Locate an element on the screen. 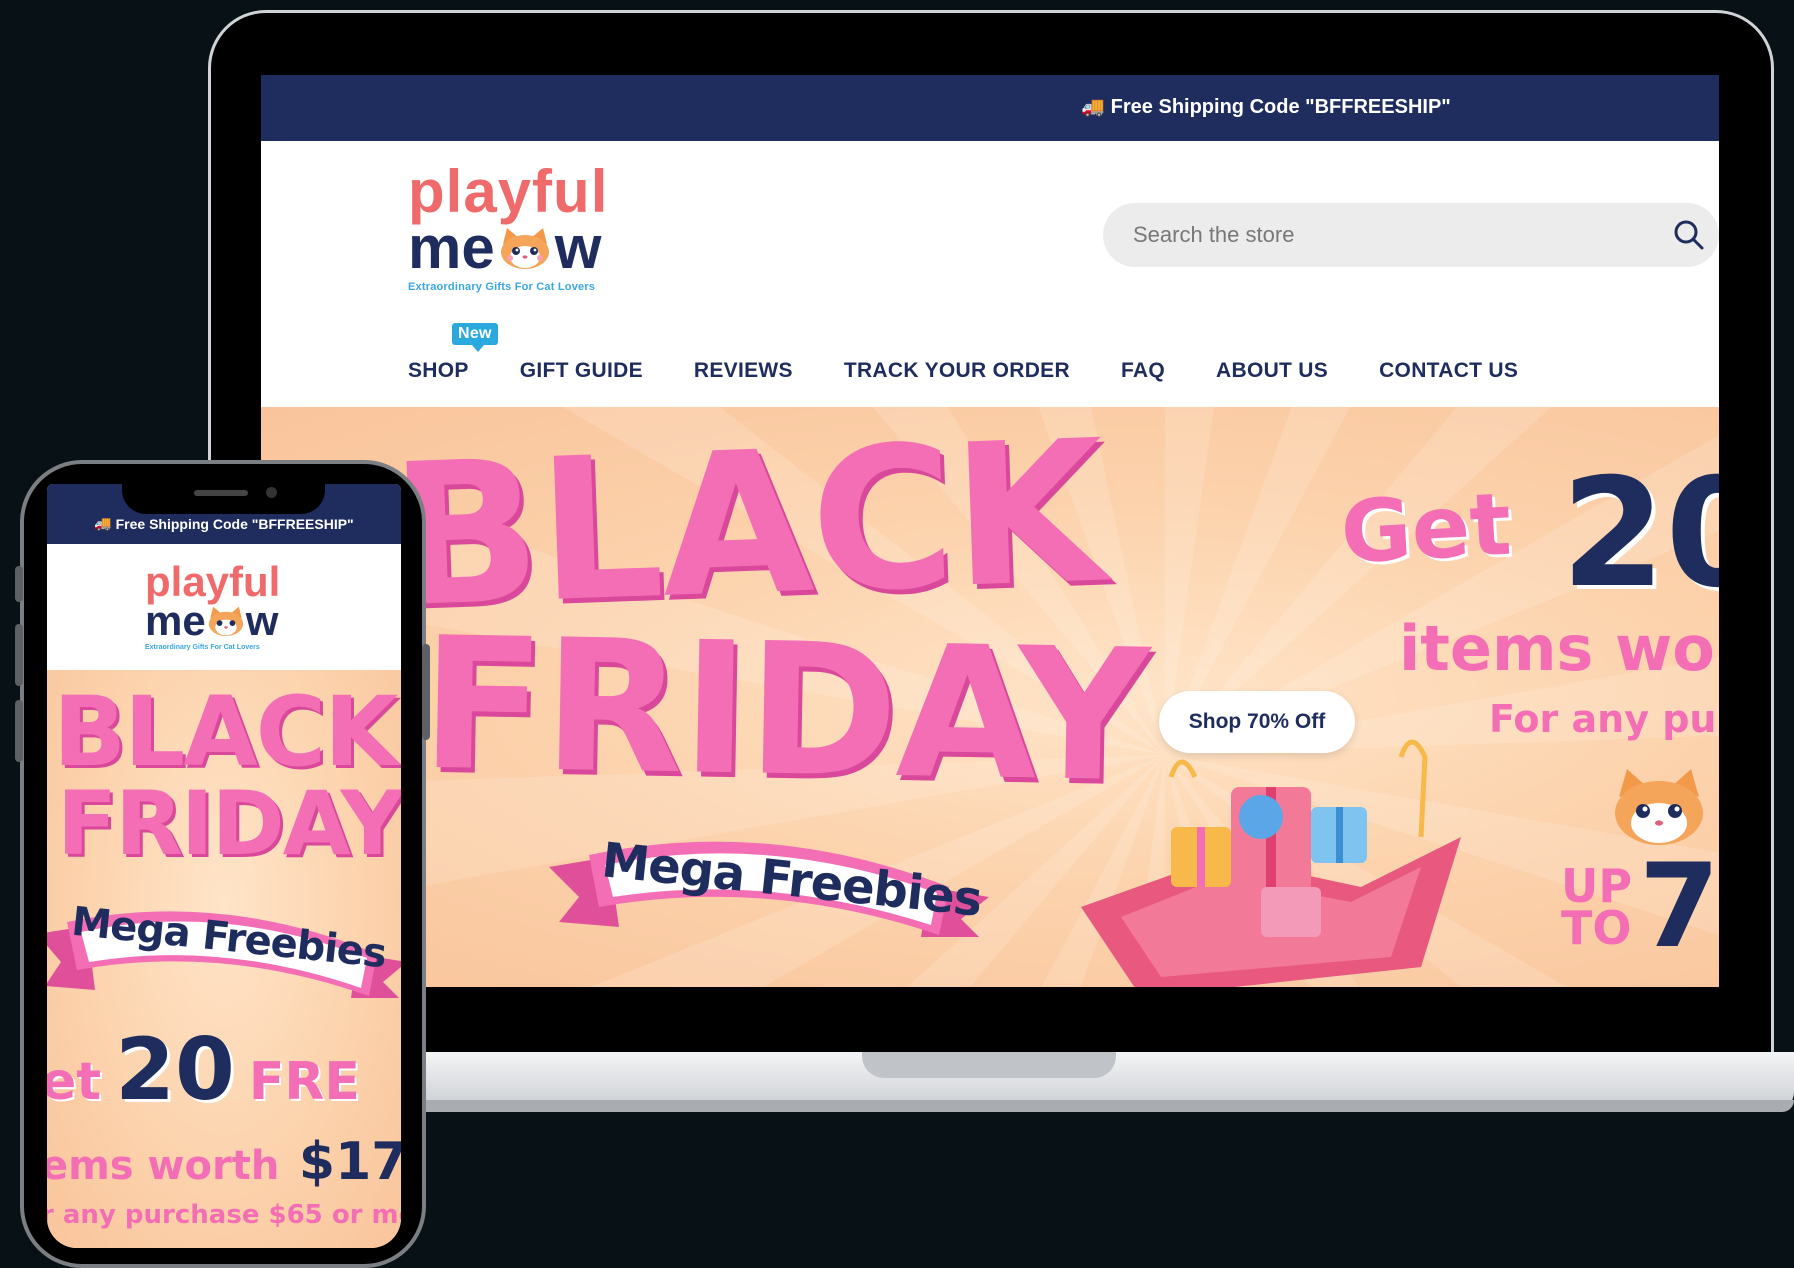  logo-word-meow: me w is located at coordinates (528, 247).